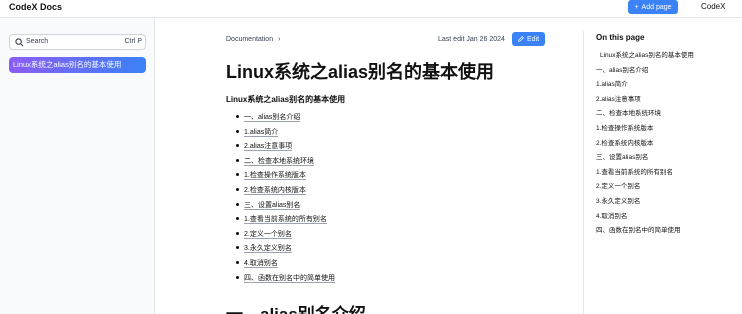 Image resolution: width=742 pixels, height=314 pixels. What do you see at coordinates (280, 221) in the screenshot?
I see `toc-item: 1.查看当前系统的所有别名` at bounding box center [280, 221].